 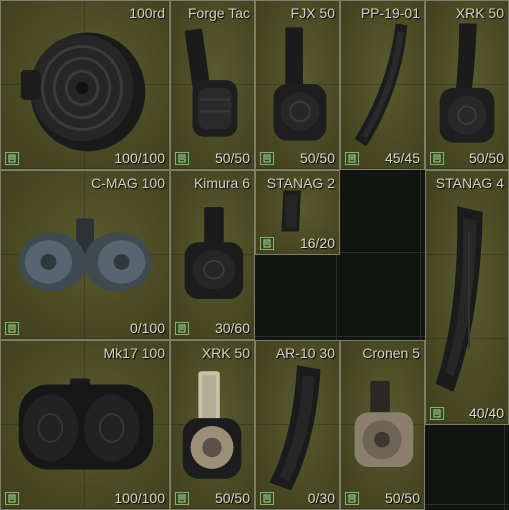 I want to click on ammo-count: 40/40, so click(x=486, y=413).